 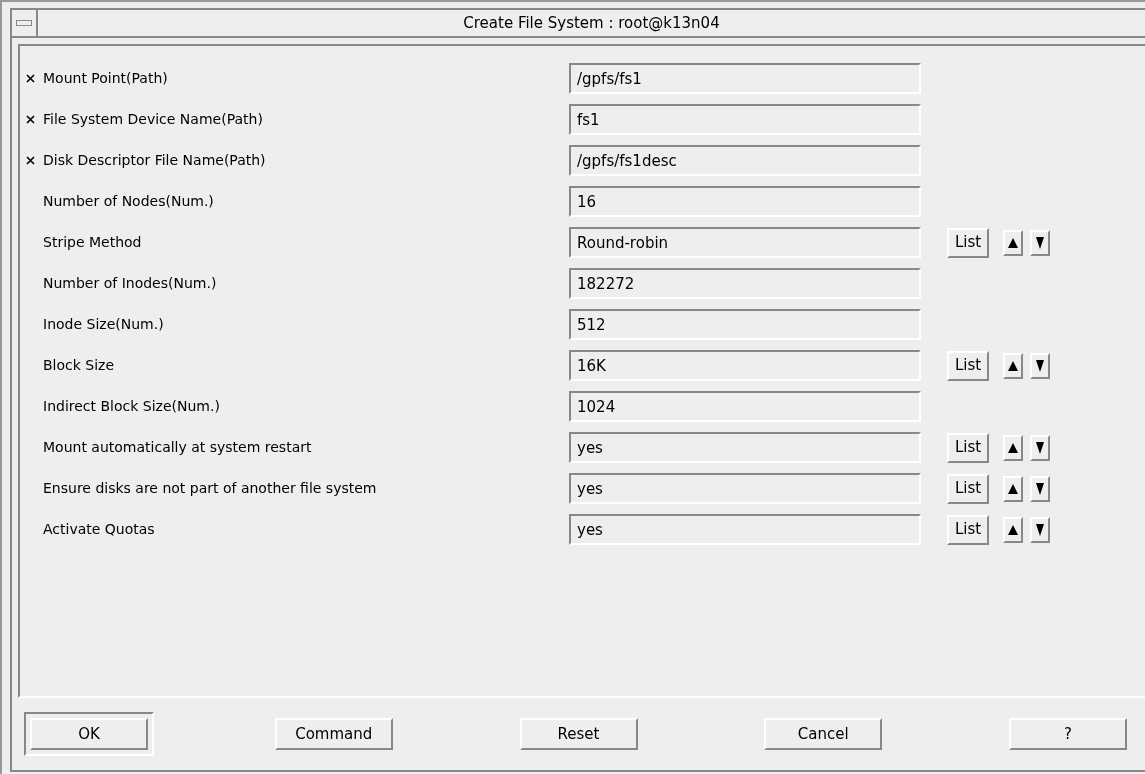 What do you see at coordinates (745, 242) in the screenshot?
I see `input-field: Round-robin` at bounding box center [745, 242].